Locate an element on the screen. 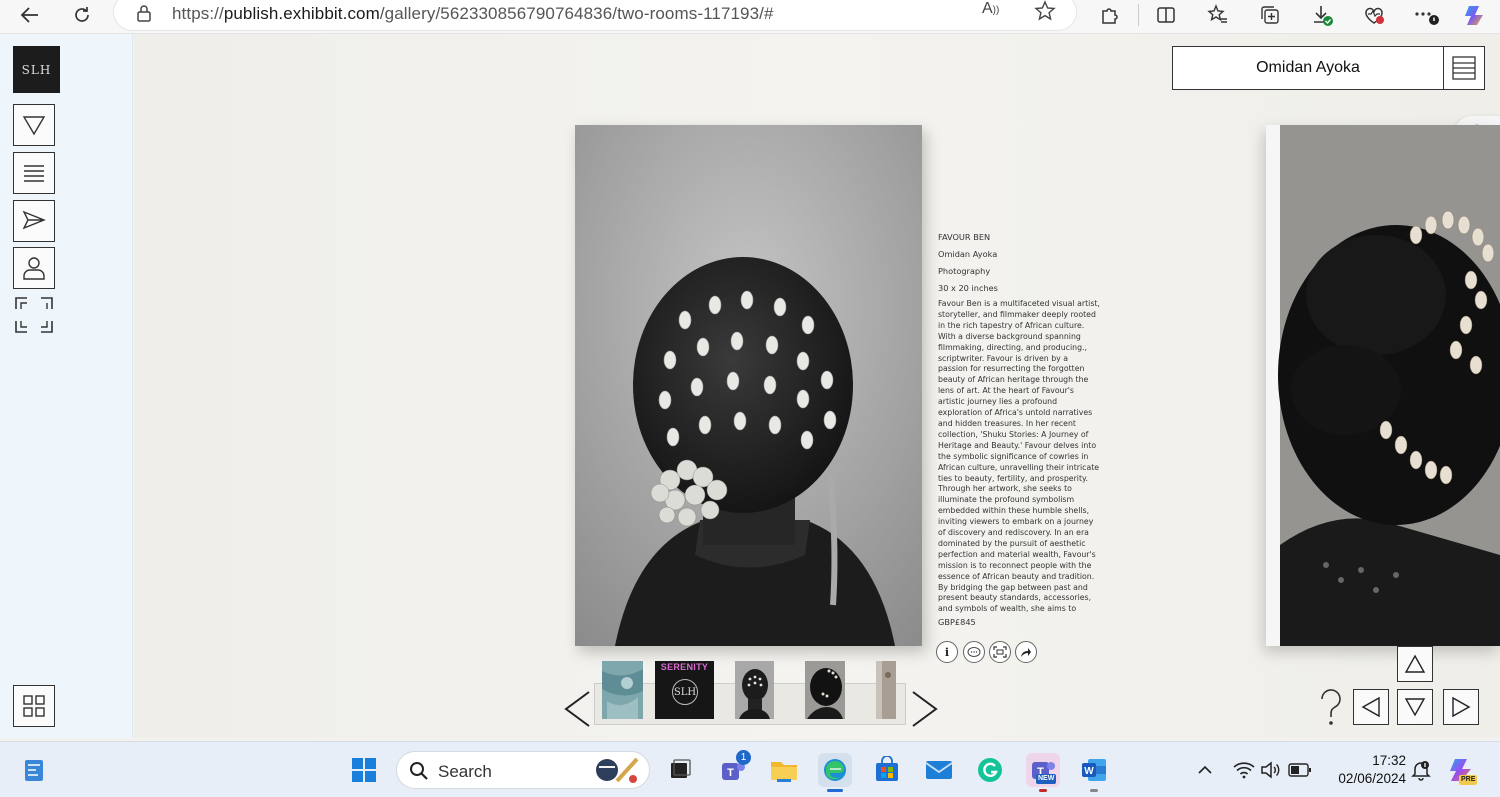 This screenshot has width=1500, height=797. help-button is located at coordinates (1331, 708).